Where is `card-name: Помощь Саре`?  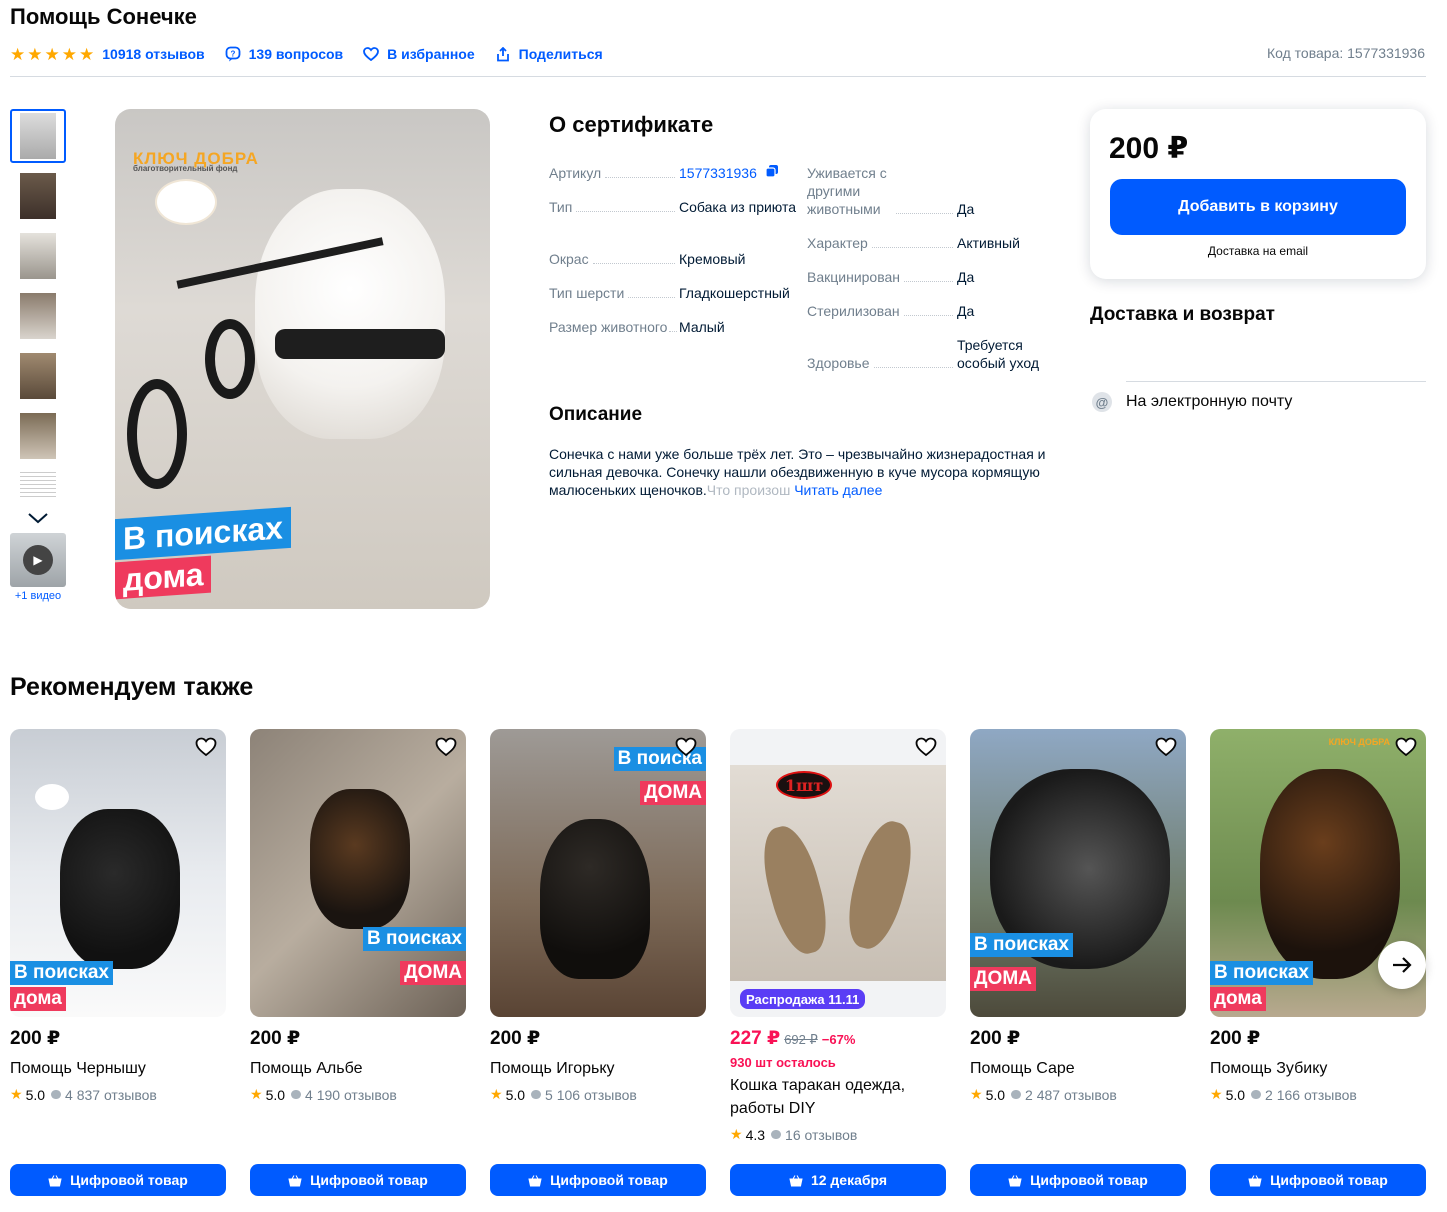 card-name: Помощь Саре is located at coordinates (1078, 1068).